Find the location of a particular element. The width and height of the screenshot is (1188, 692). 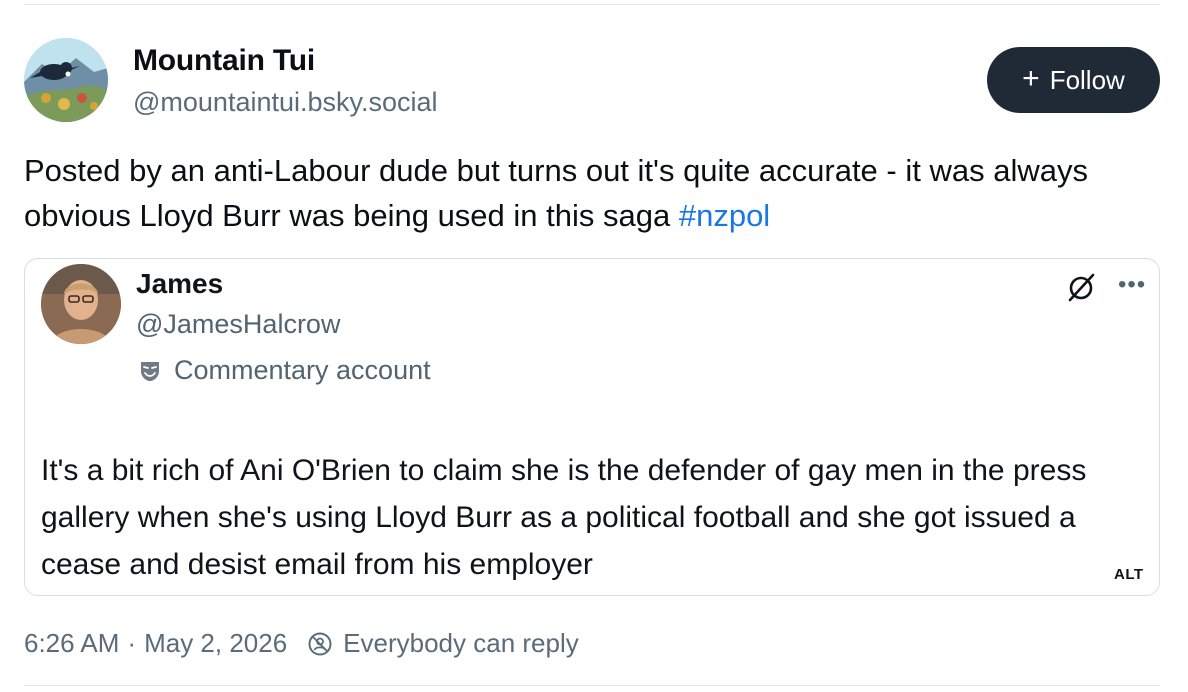

x-logo-icon is located at coordinates (1081, 287).